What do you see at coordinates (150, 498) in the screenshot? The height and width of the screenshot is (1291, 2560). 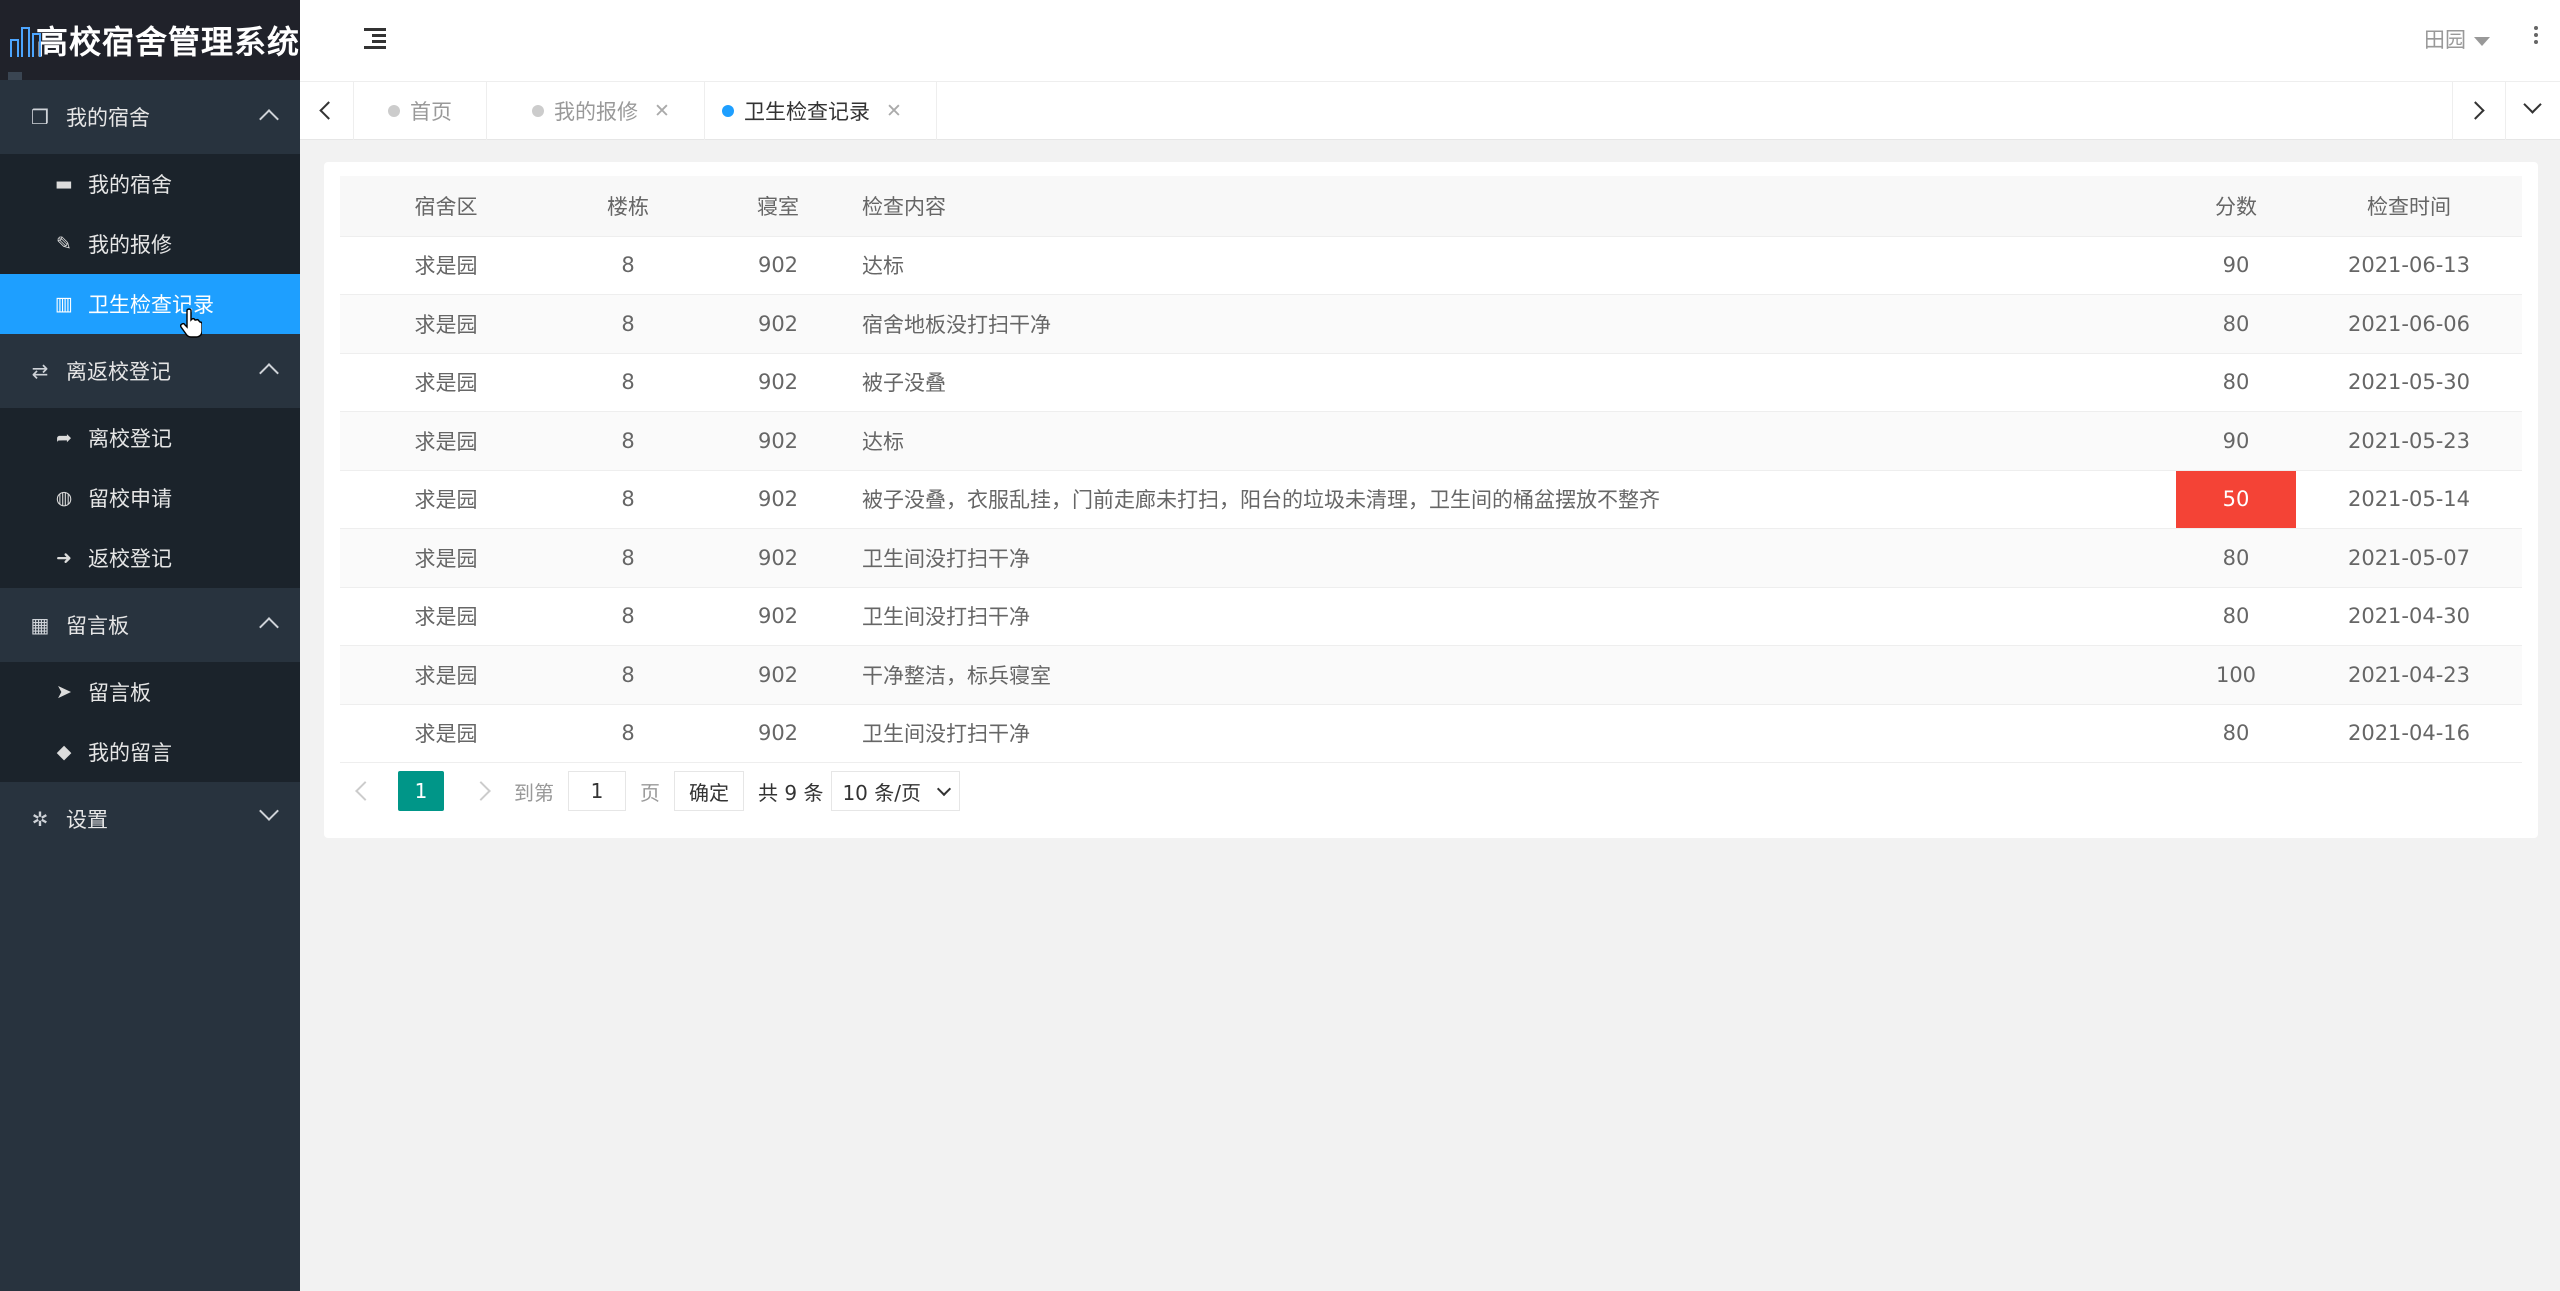 I see `sidebar-item: ◍ 留校申请` at bounding box center [150, 498].